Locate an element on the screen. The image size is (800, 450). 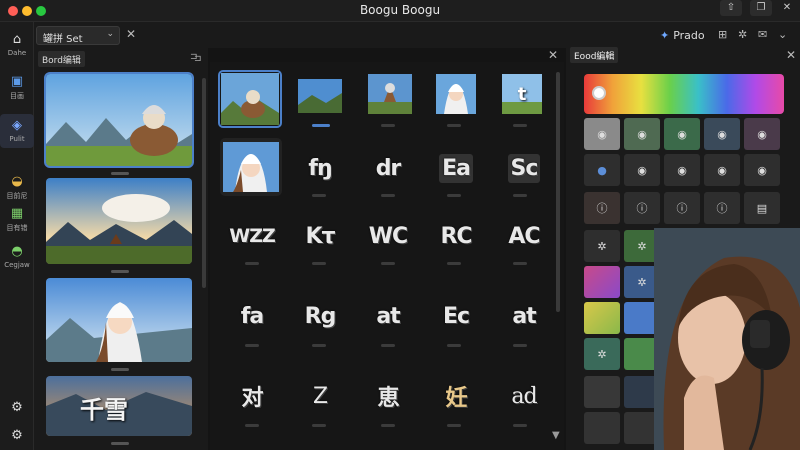
grid-cell: Ec is located at coordinates (456, 316).